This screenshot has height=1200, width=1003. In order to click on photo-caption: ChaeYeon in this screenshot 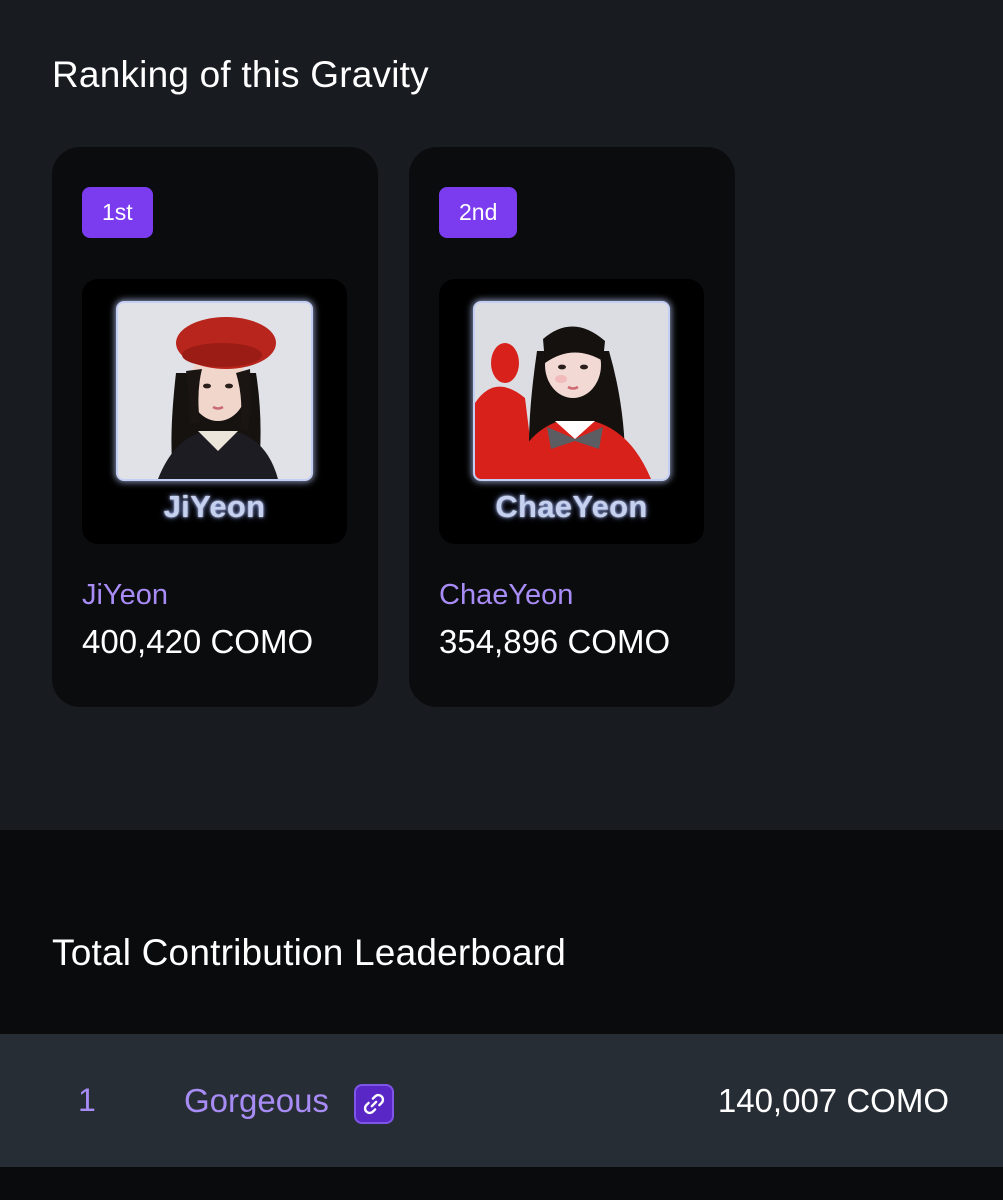, I will do `click(571, 506)`.